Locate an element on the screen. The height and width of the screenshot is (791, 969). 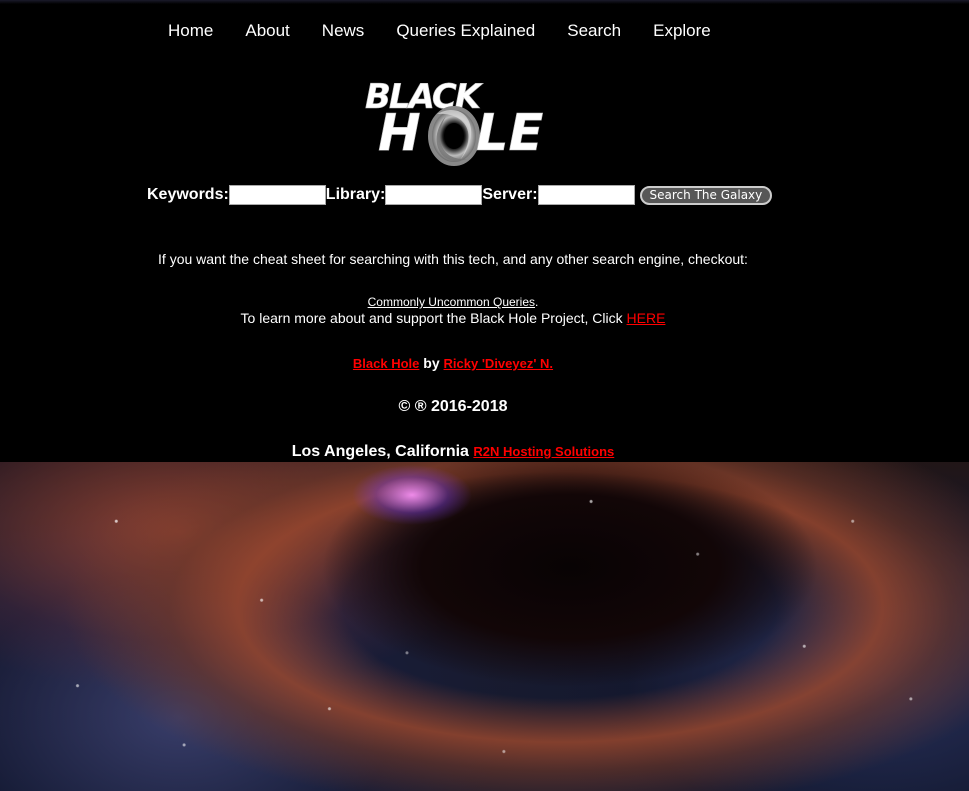
black-hole-project-link: Black Hole is located at coordinates (386, 363).